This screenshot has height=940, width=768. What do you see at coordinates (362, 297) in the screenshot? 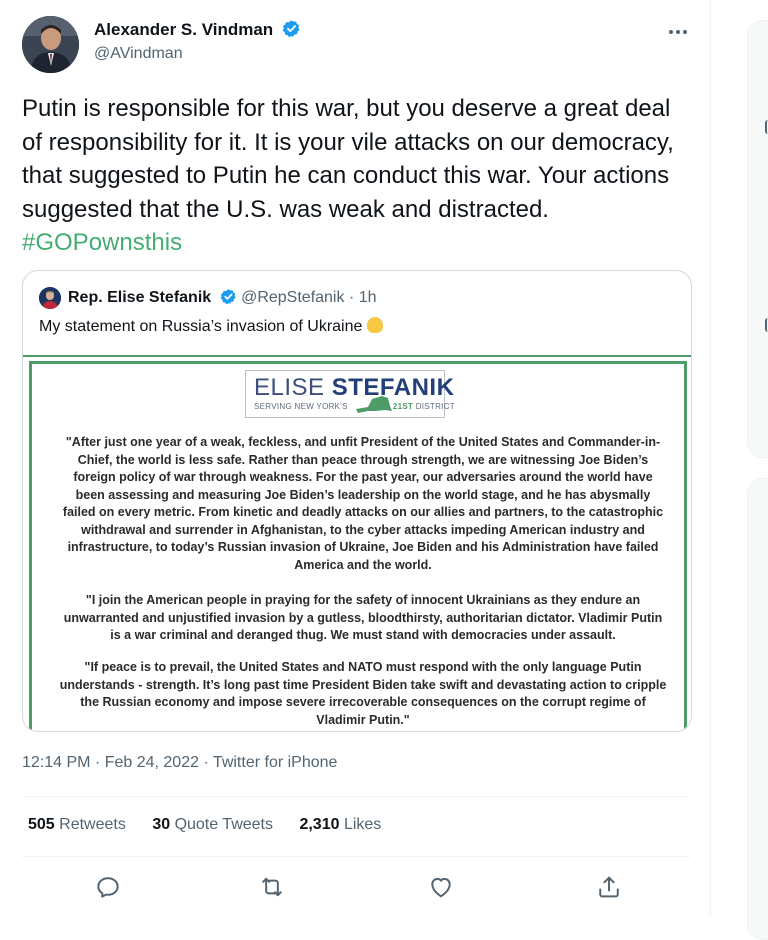
I see `quoted-time: · 1h` at bounding box center [362, 297].